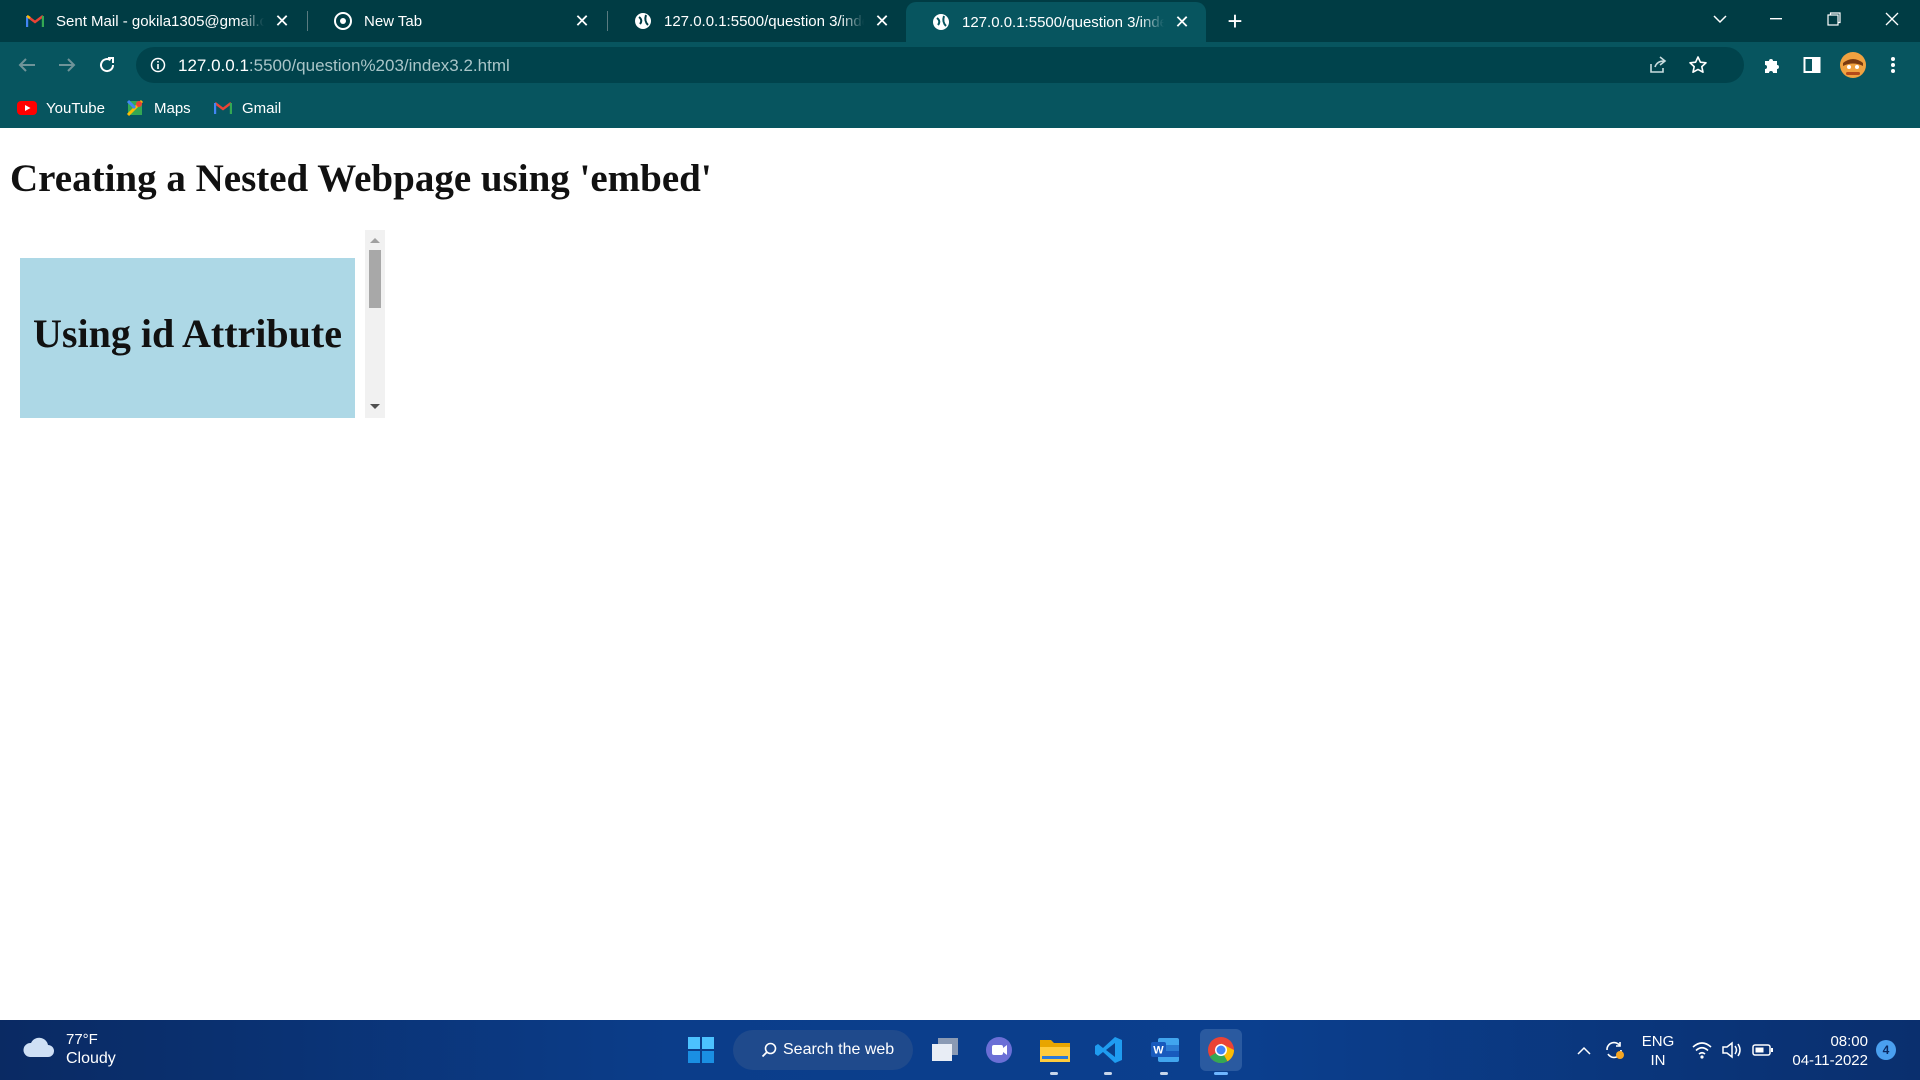 The width and height of the screenshot is (1920, 1080). I want to click on tab-title: Sent Mail - gokila1305@gmail.com, so click(160, 21).